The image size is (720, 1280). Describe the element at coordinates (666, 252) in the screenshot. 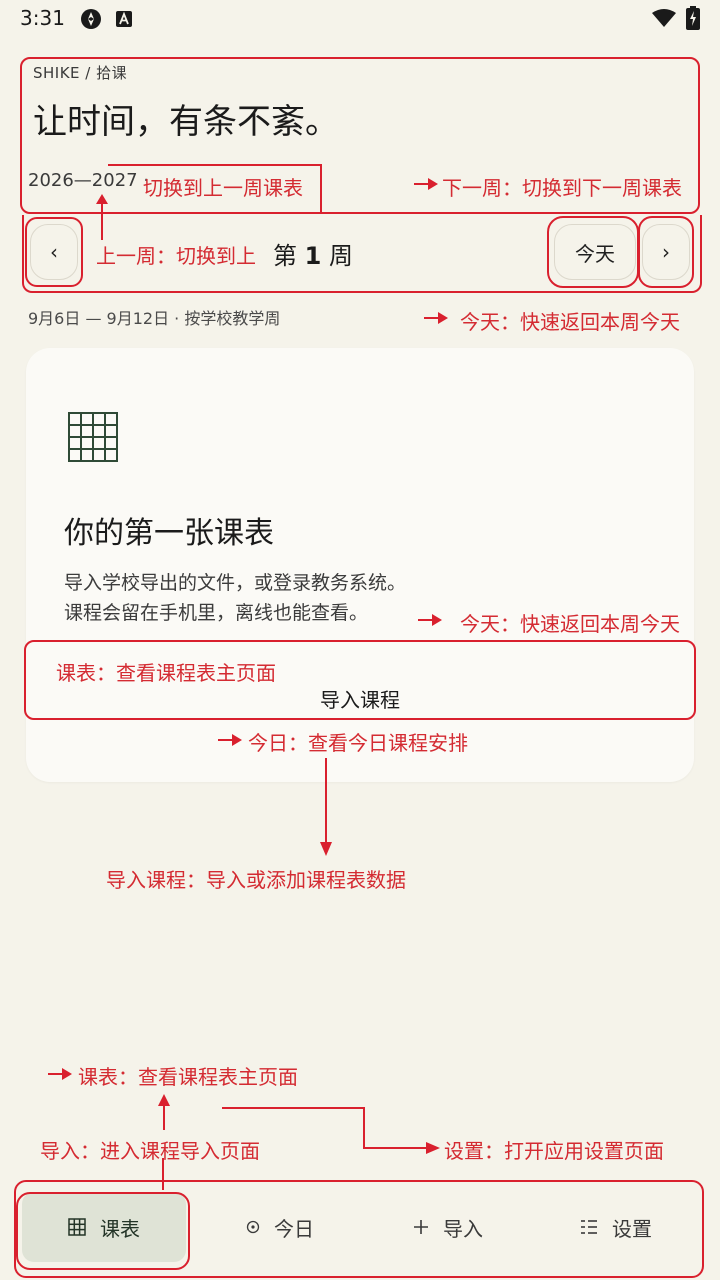

I see `next-week-annotation-box` at that location.